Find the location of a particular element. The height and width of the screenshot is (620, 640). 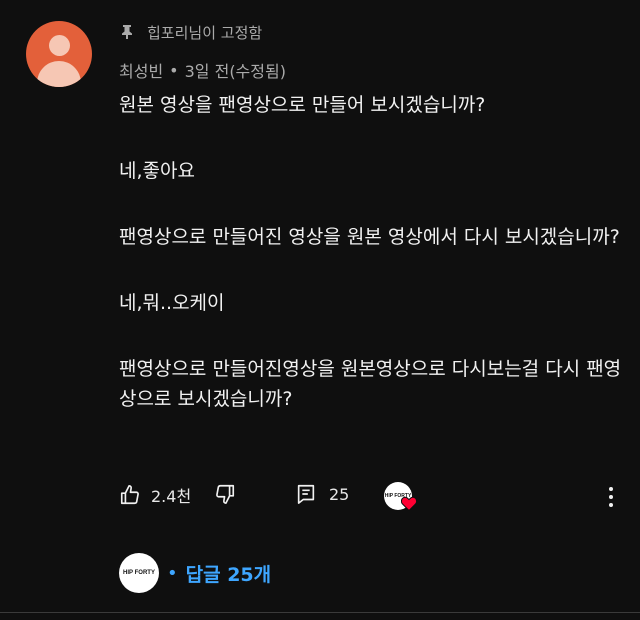

creator-heart-badge: HIP FORTY is located at coordinates (401, 499).